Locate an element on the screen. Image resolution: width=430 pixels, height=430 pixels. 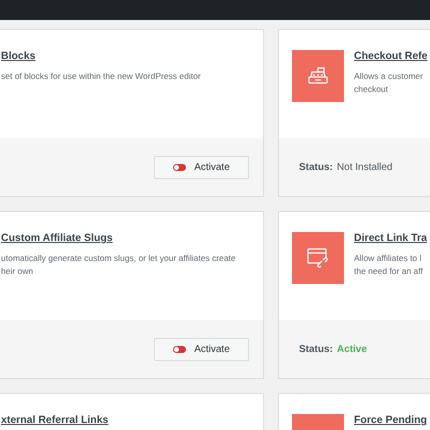
addon-description: utomatically generate custom slugs, or let your affiliates create heir own is located at coordinates (118, 265).